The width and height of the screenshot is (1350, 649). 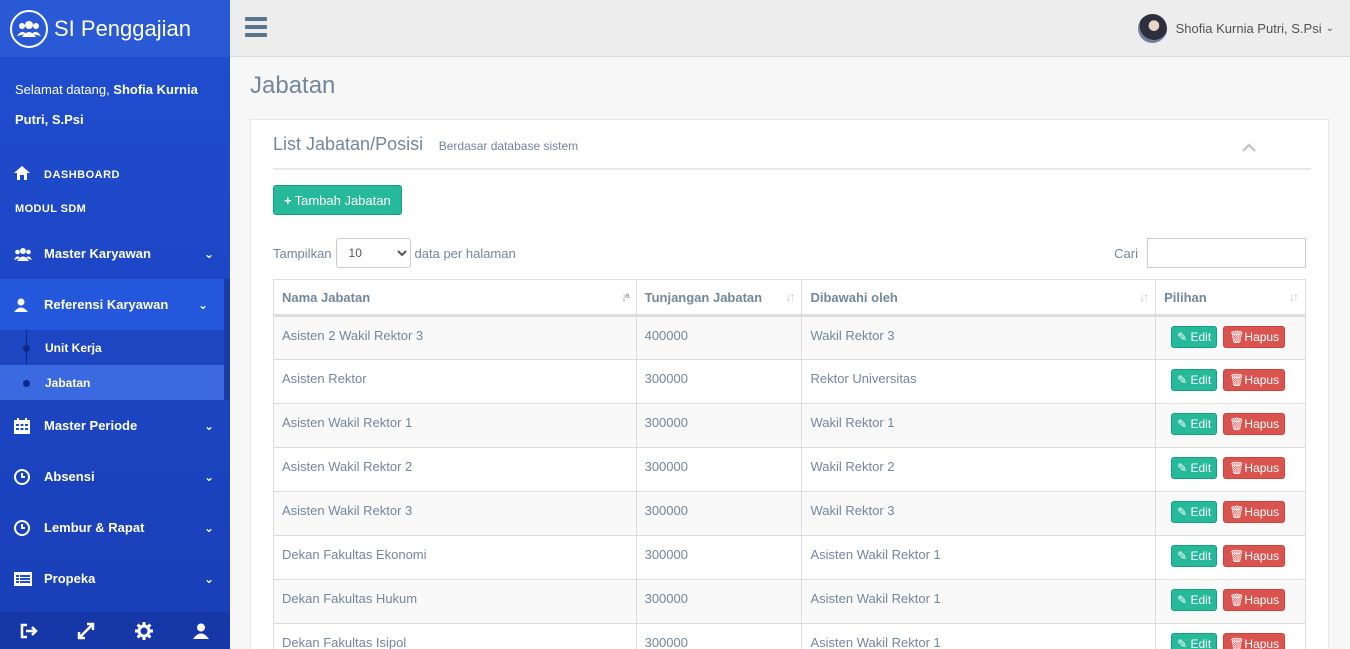 I want to click on panel-subtitle: Berdasar database sistem, so click(x=508, y=146).